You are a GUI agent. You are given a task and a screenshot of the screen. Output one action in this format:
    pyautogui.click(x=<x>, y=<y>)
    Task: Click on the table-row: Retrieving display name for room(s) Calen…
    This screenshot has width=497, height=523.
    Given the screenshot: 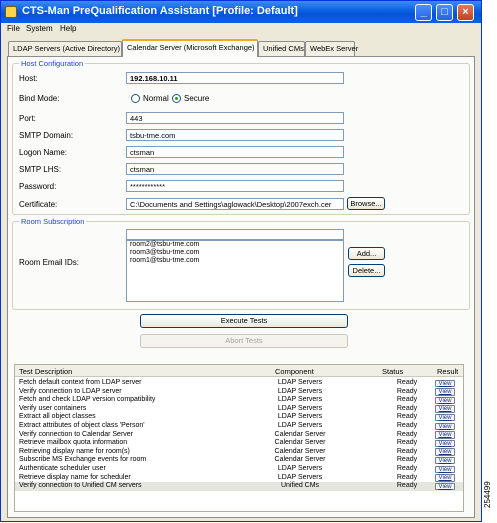 What is the action you would take?
    pyautogui.click(x=239, y=452)
    